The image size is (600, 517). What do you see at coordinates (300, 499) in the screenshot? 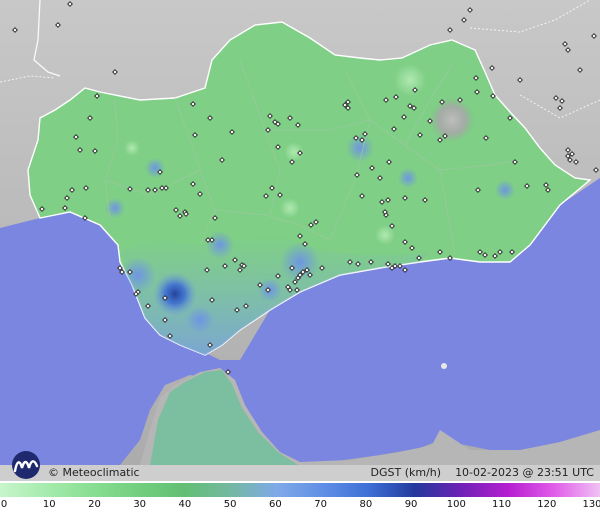
I see `color-legend: 0 10 20 30 40 50 60 70 80 90 100 110 120 130` at bounding box center [300, 499].